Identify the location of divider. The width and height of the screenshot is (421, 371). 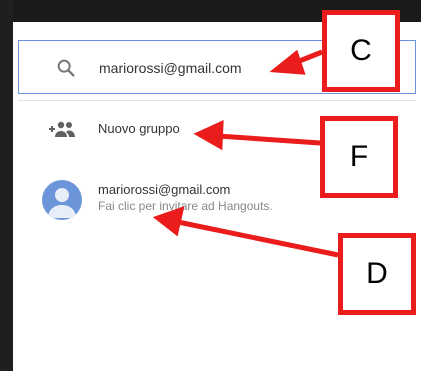
(217, 100).